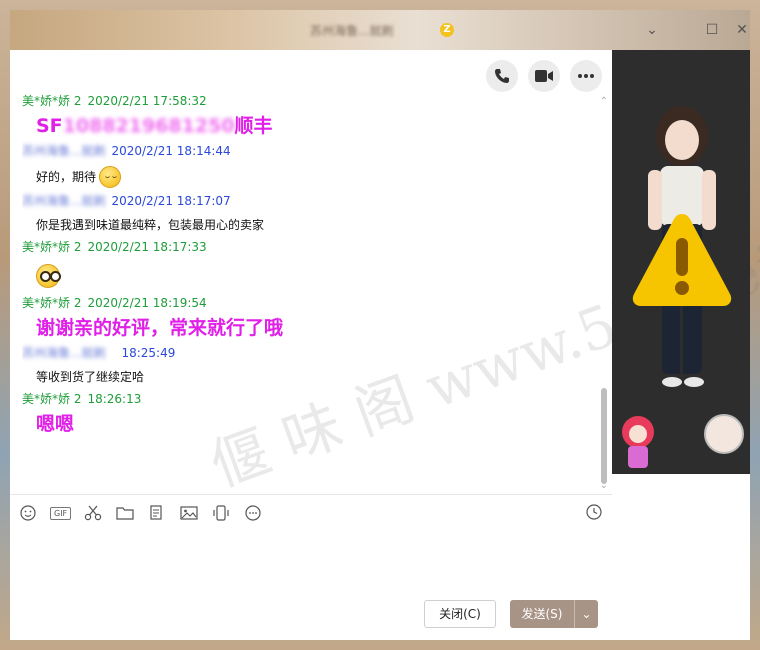 This screenshot has width=760, height=650. I want to click on message-body: SF1088219681250顺丰, so click(308, 126).